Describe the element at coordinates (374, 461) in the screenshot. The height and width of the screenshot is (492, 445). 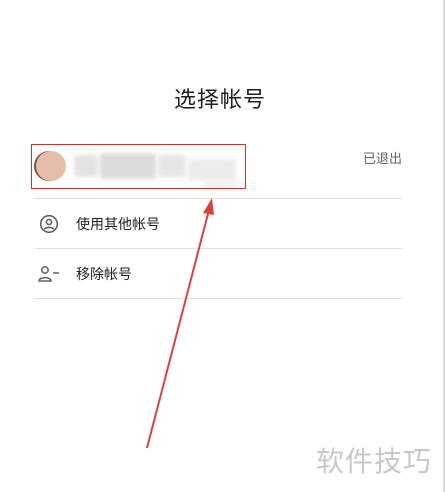
I see `watermark: 软件技巧` at that location.